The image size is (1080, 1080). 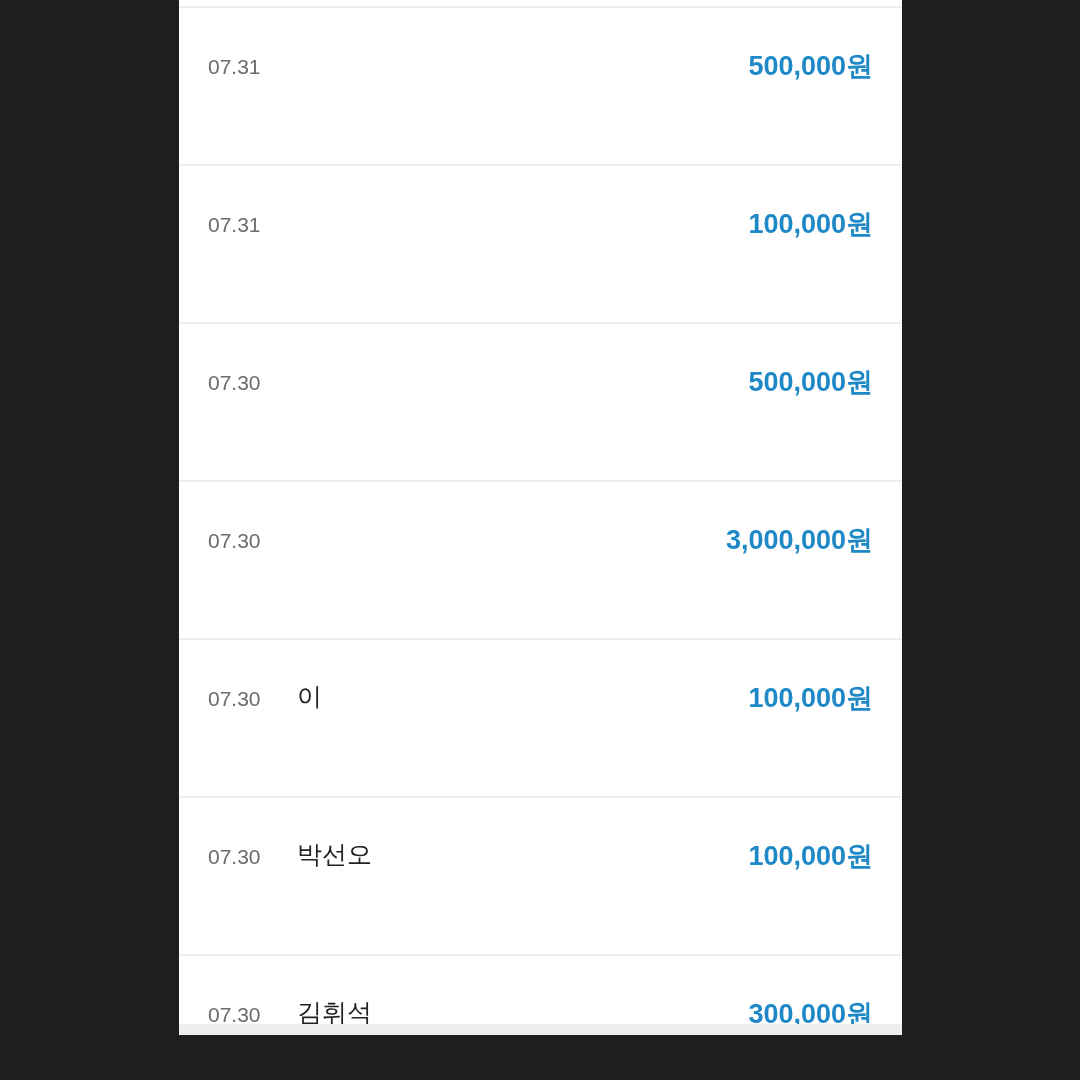 I want to click on transaction-amount: 3,000,000원, so click(x=799, y=540).